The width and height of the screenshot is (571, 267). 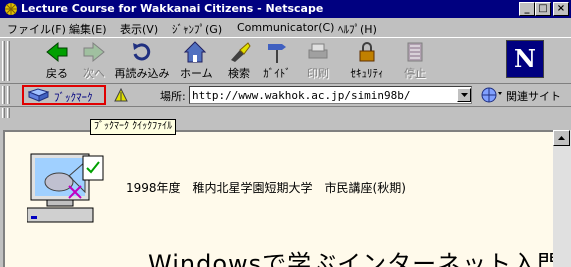 I want to click on security-label: ｾｷｭﾘﾃｨ, so click(x=367, y=73).